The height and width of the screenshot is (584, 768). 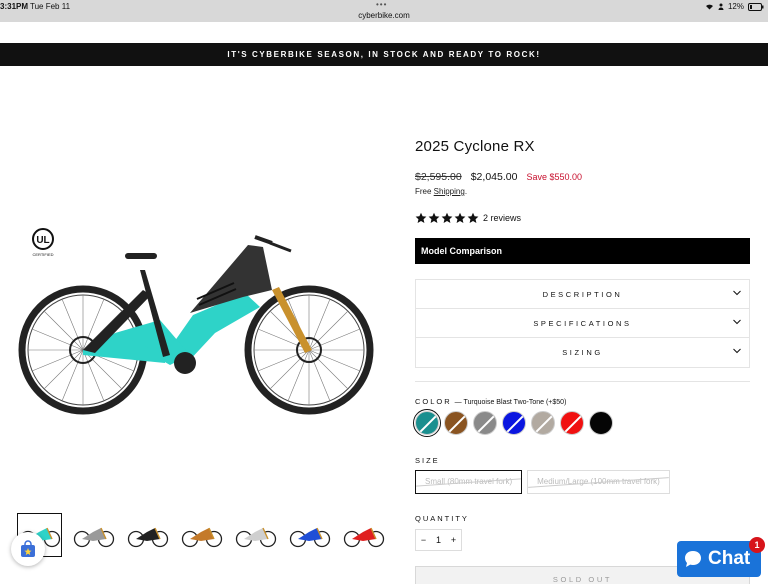 I want to click on shopping-bag-icon, so click(x=28, y=548).